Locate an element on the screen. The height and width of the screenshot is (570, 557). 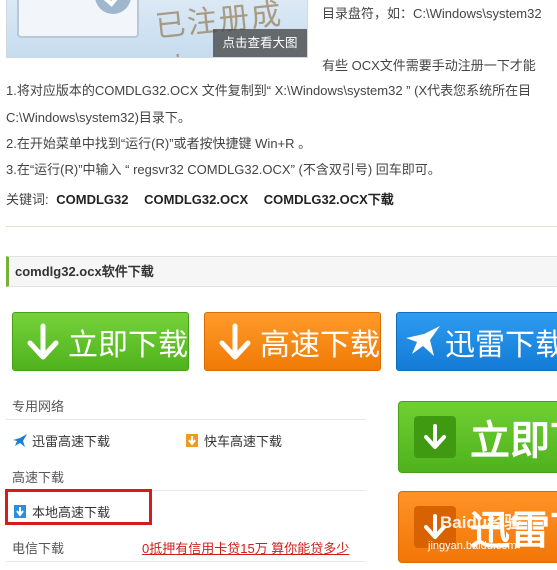
kuaiche-highspeed-label: 快车高速下载 is located at coordinates (243, 441).